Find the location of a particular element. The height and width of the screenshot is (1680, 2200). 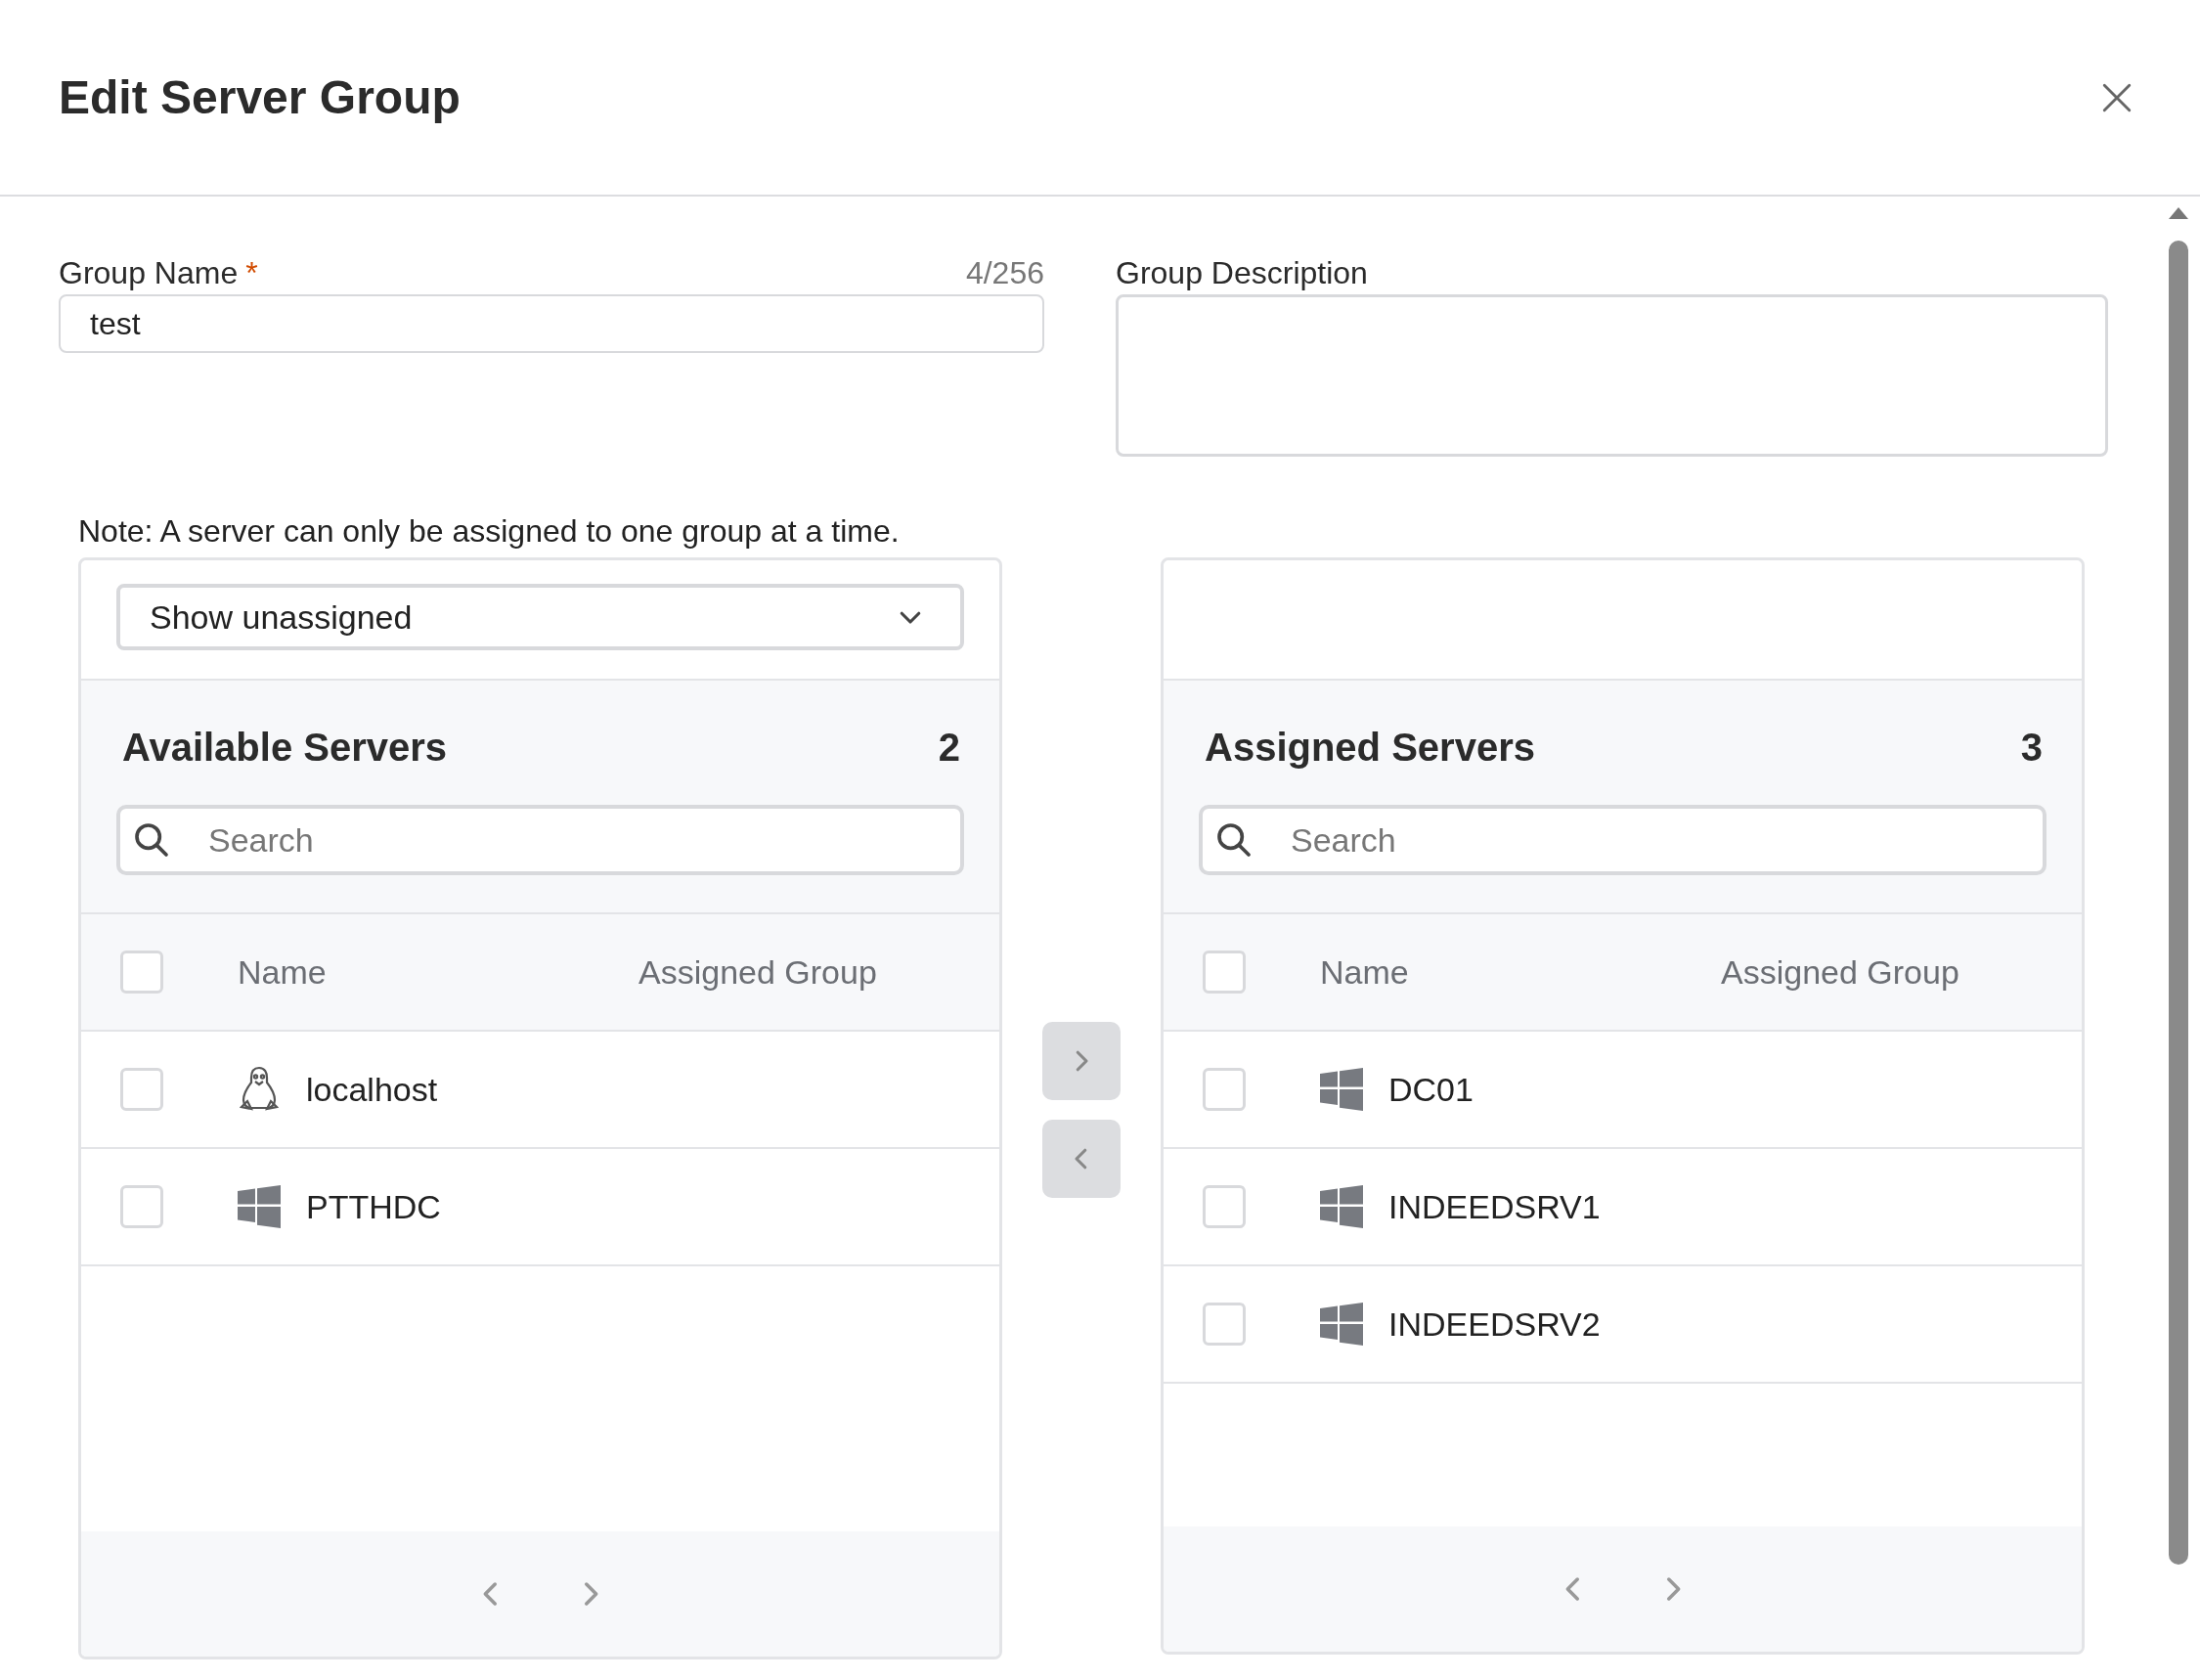

server-name: INDEEDSRV1 is located at coordinates (1494, 1206).